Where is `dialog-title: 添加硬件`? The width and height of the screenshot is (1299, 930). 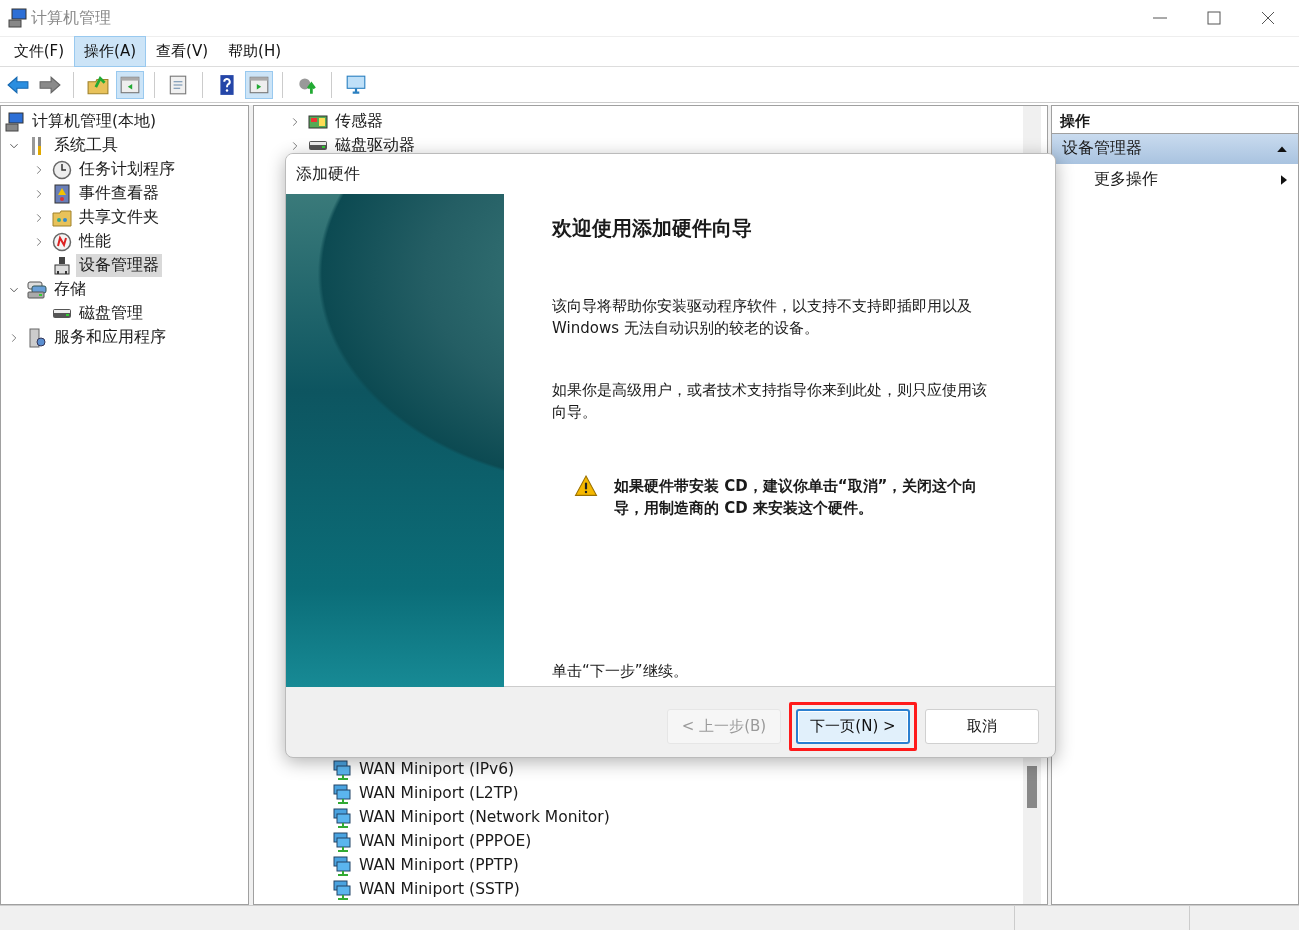
dialog-title: 添加硬件 is located at coordinates (670, 174).